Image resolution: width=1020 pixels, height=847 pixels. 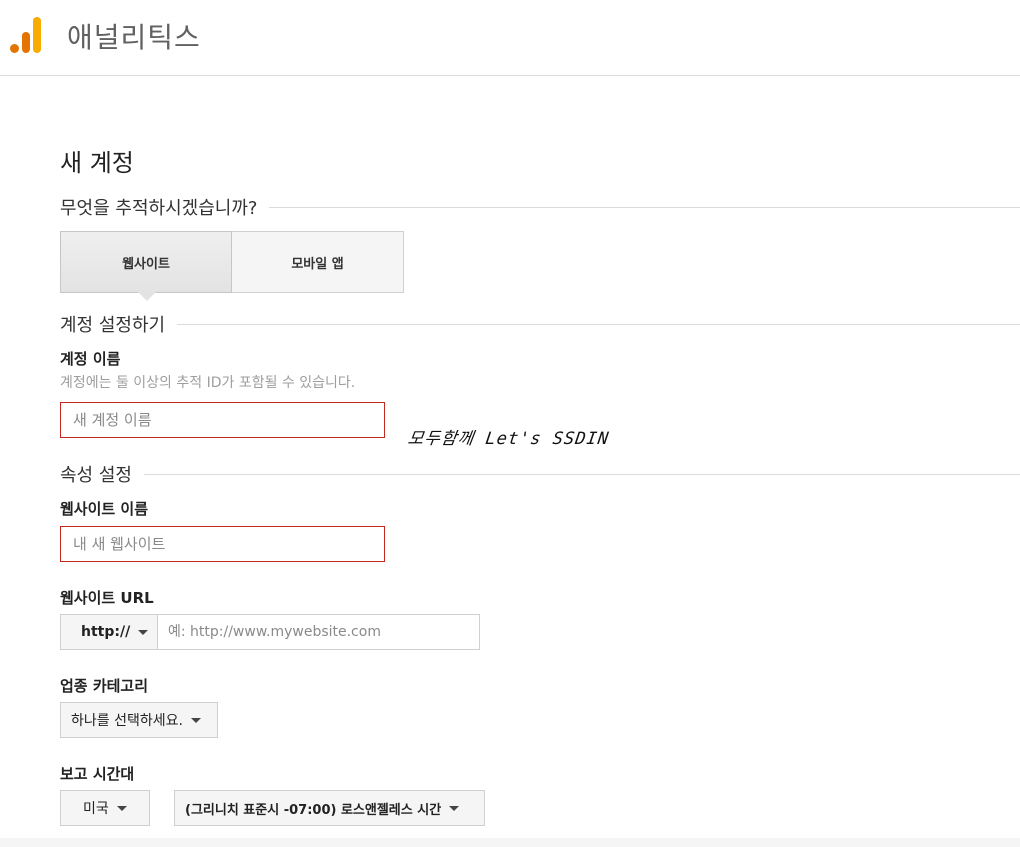 I want to click on footer-strip, so click(x=510, y=842).